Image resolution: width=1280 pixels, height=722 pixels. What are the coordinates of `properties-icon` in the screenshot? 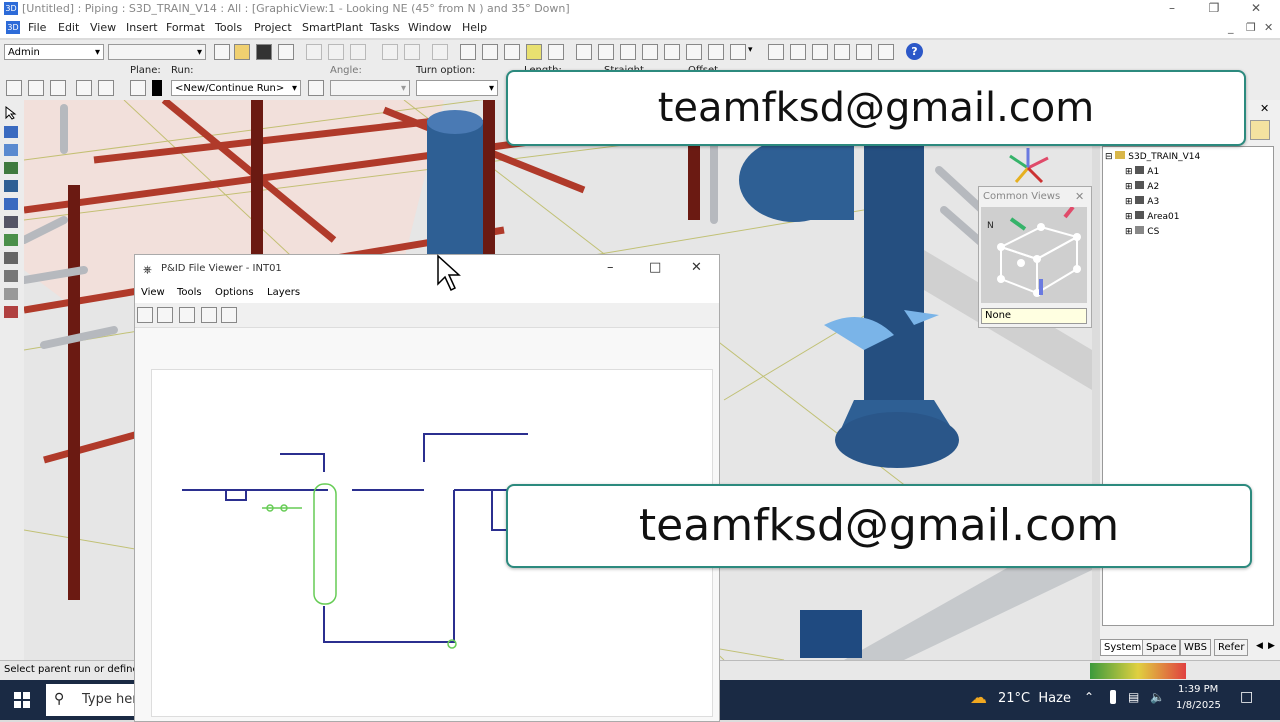 It's located at (534, 52).